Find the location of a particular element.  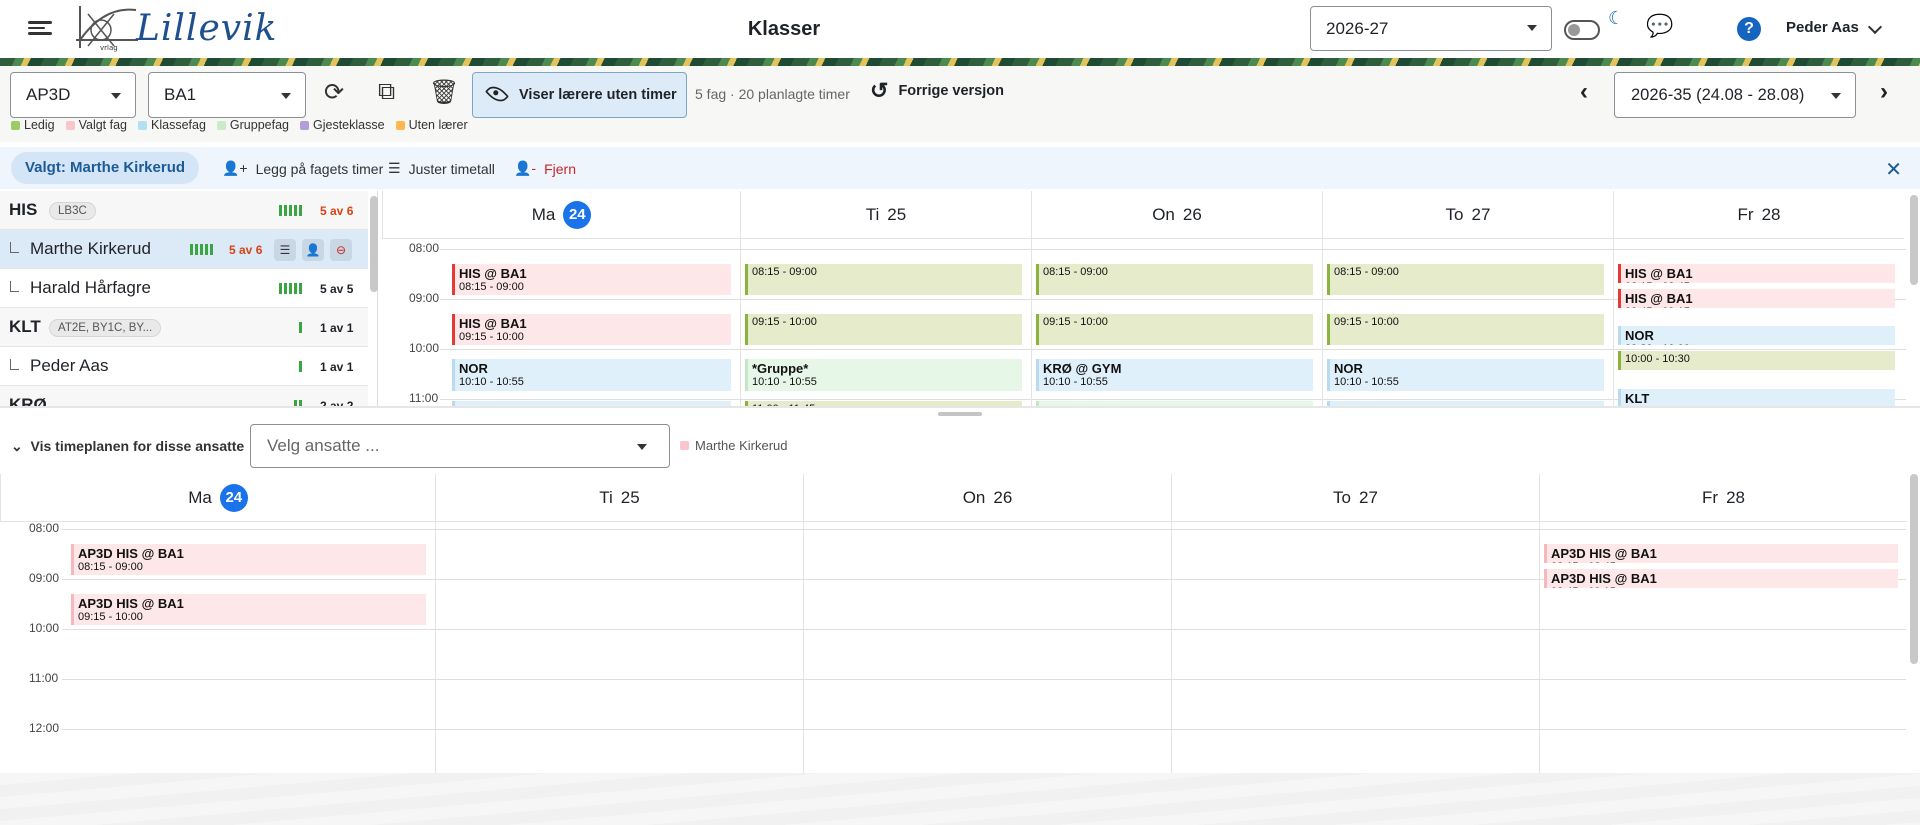

day-name: Ma is located at coordinates (543, 214).